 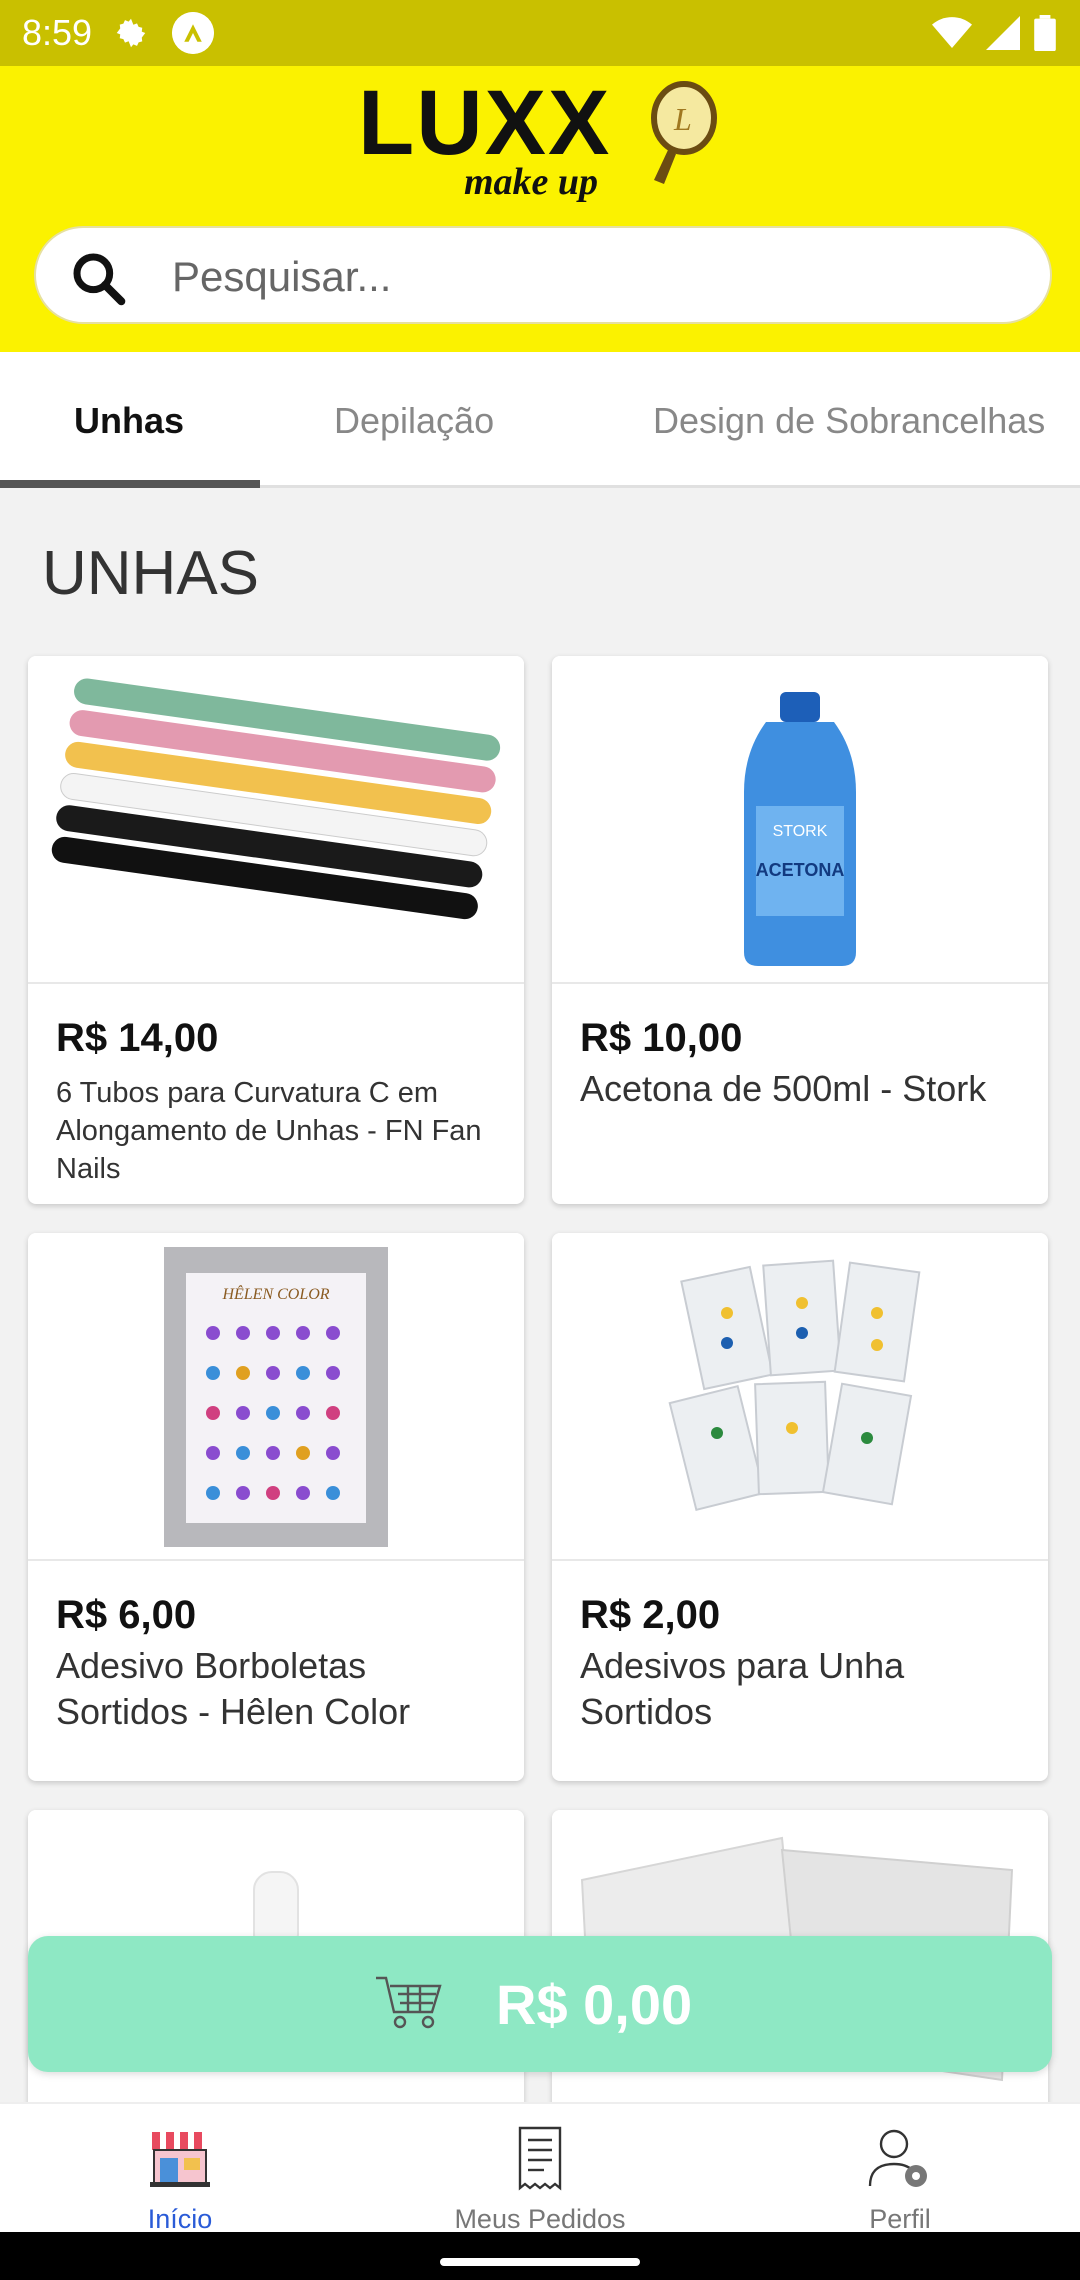 I want to click on signal-icon, so click(x=1003, y=33).